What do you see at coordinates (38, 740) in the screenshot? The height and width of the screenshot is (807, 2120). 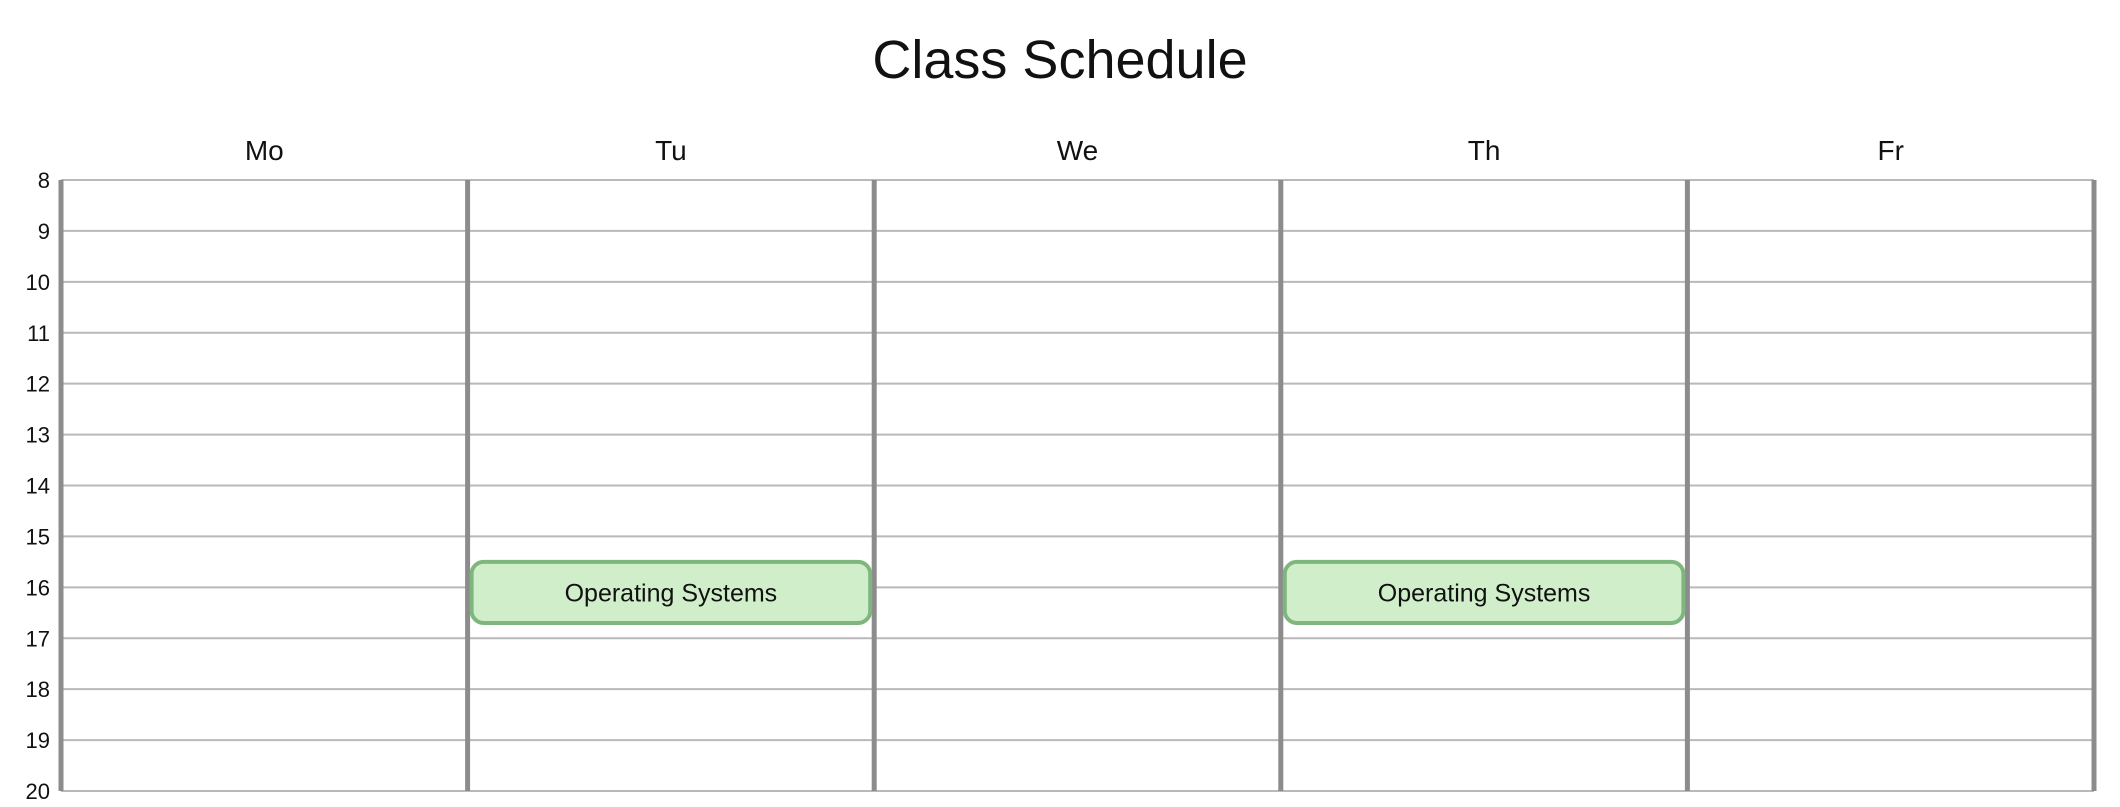 I see `hour-tick-label: 19` at bounding box center [38, 740].